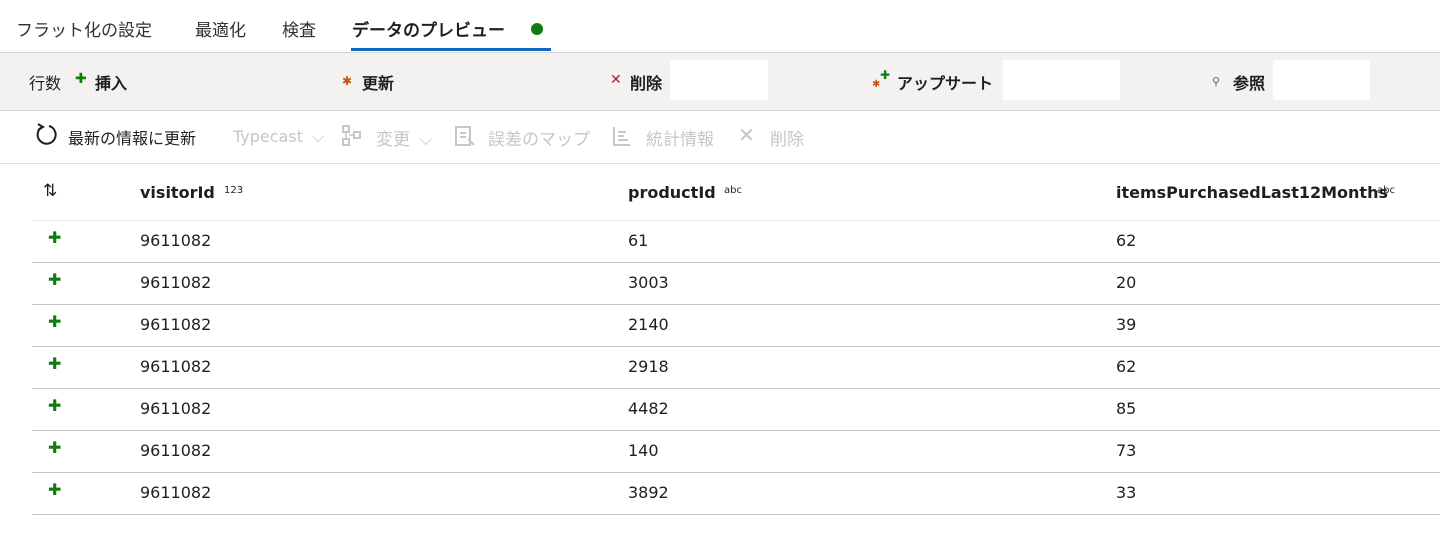 The height and width of the screenshot is (534, 1440). What do you see at coordinates (1126, 492) in the screenshot?
I see `cell-items: 33` at bounding box center [1126, 492].